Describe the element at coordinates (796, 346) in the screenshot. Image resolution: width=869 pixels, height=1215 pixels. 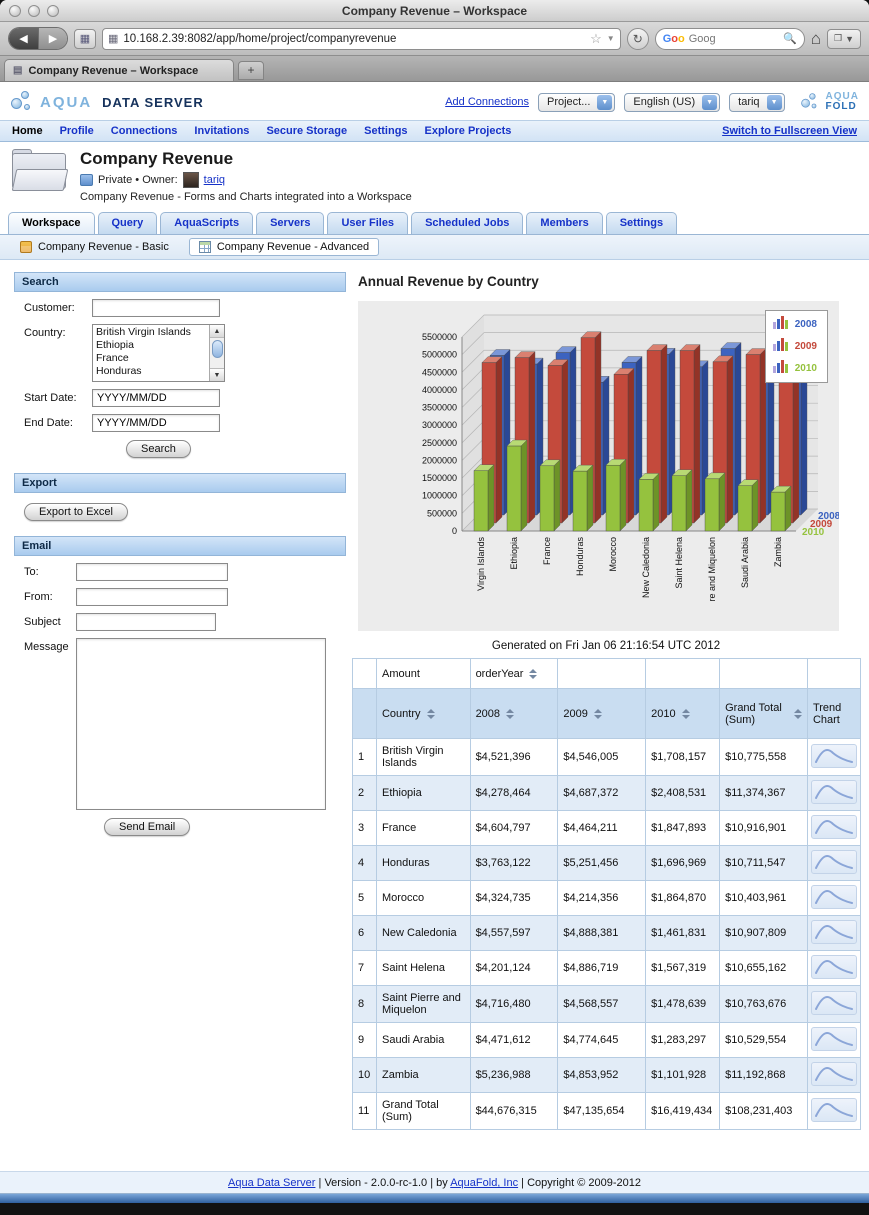
I see `chart-legend: 2008 2009 2010` at that location.